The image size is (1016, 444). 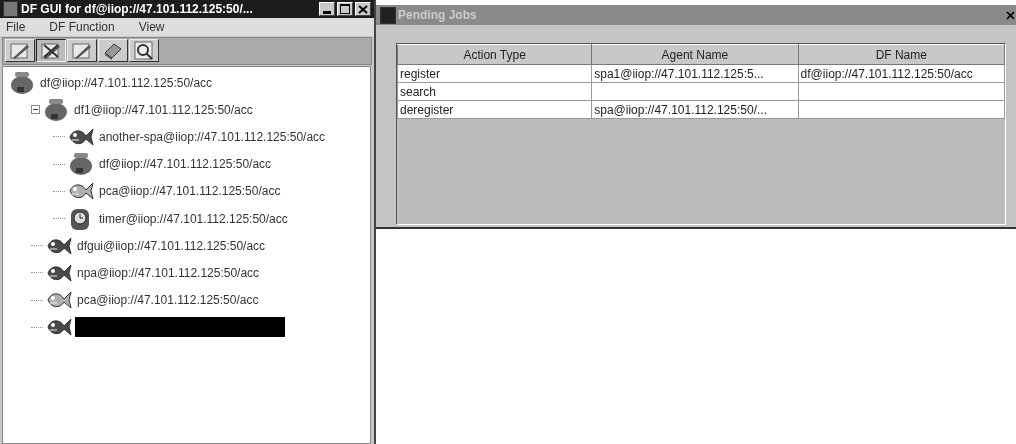 I want to click on pen-button, so click(x=51, y=50).